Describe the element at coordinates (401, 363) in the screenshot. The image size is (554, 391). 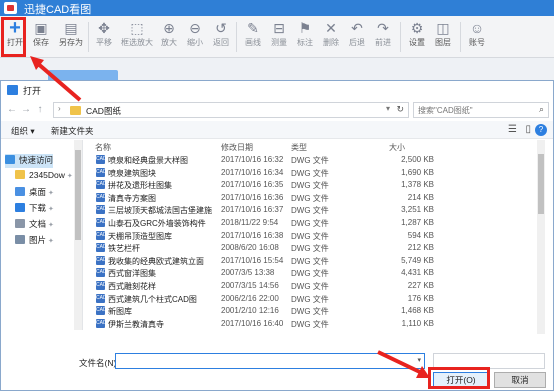
I see `arrow-to-open-button` at that location.